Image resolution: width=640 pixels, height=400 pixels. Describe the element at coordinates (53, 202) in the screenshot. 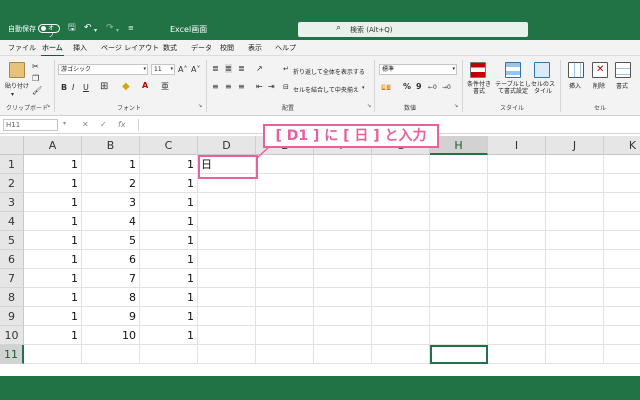

I see `cell-a3: 1` at that location.